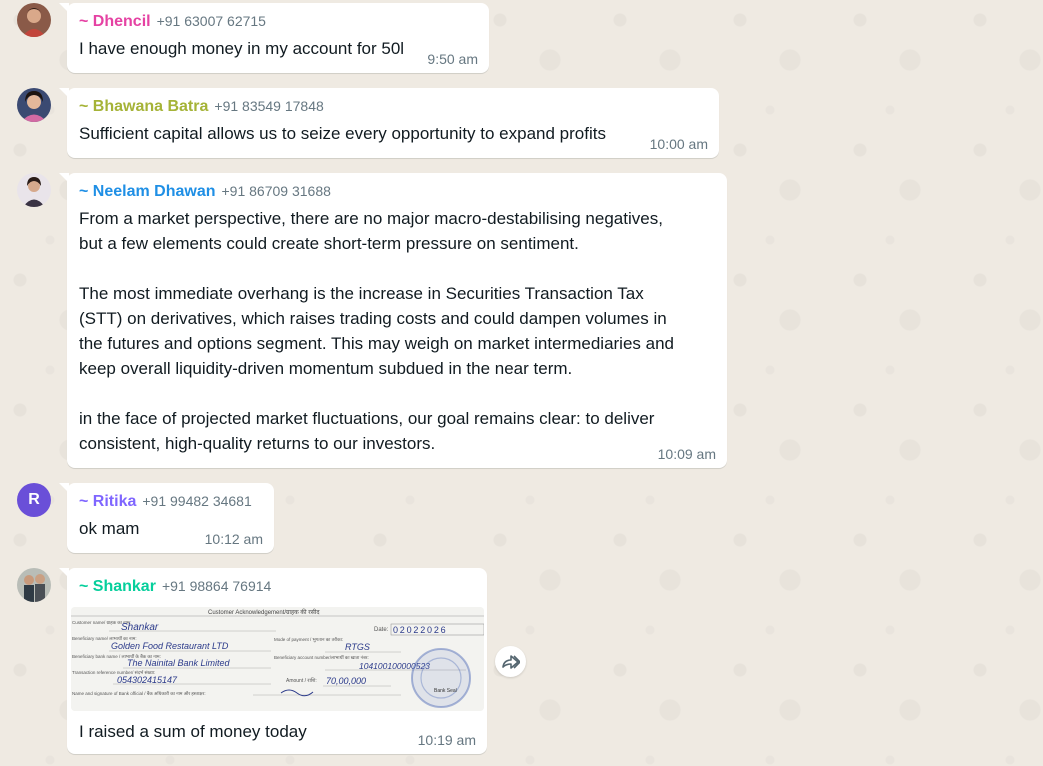  I want to click on message-bubble: ~ Ritika +91 99482 34681 ok mam 10:12 am, so click(166, 518).